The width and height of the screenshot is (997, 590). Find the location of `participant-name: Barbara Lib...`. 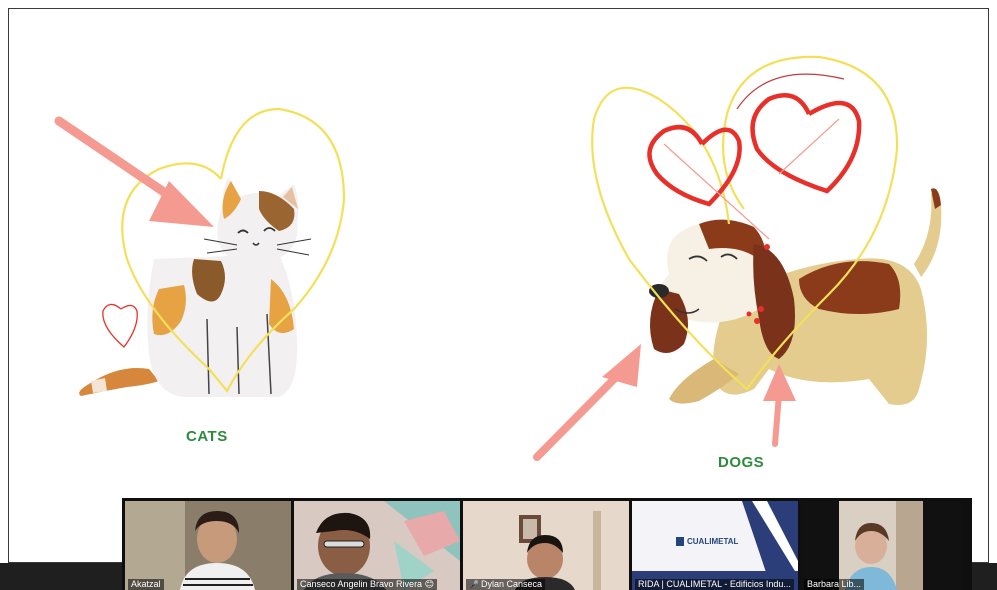

participant-name: Barbara Lib... is located at coordinates (834, 584).